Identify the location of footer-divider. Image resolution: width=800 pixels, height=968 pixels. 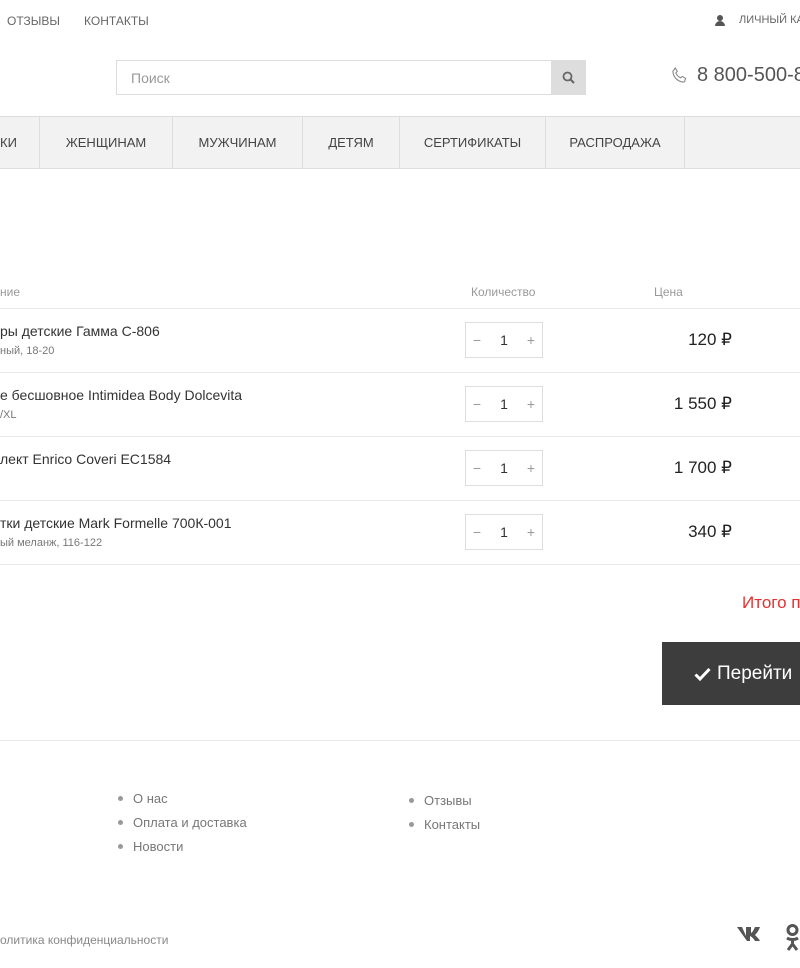
(400, 740).